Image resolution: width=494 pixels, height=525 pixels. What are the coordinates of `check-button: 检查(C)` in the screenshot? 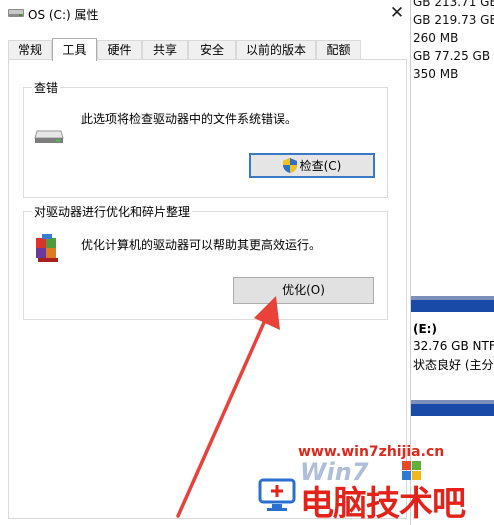 It's located at (312, 165).